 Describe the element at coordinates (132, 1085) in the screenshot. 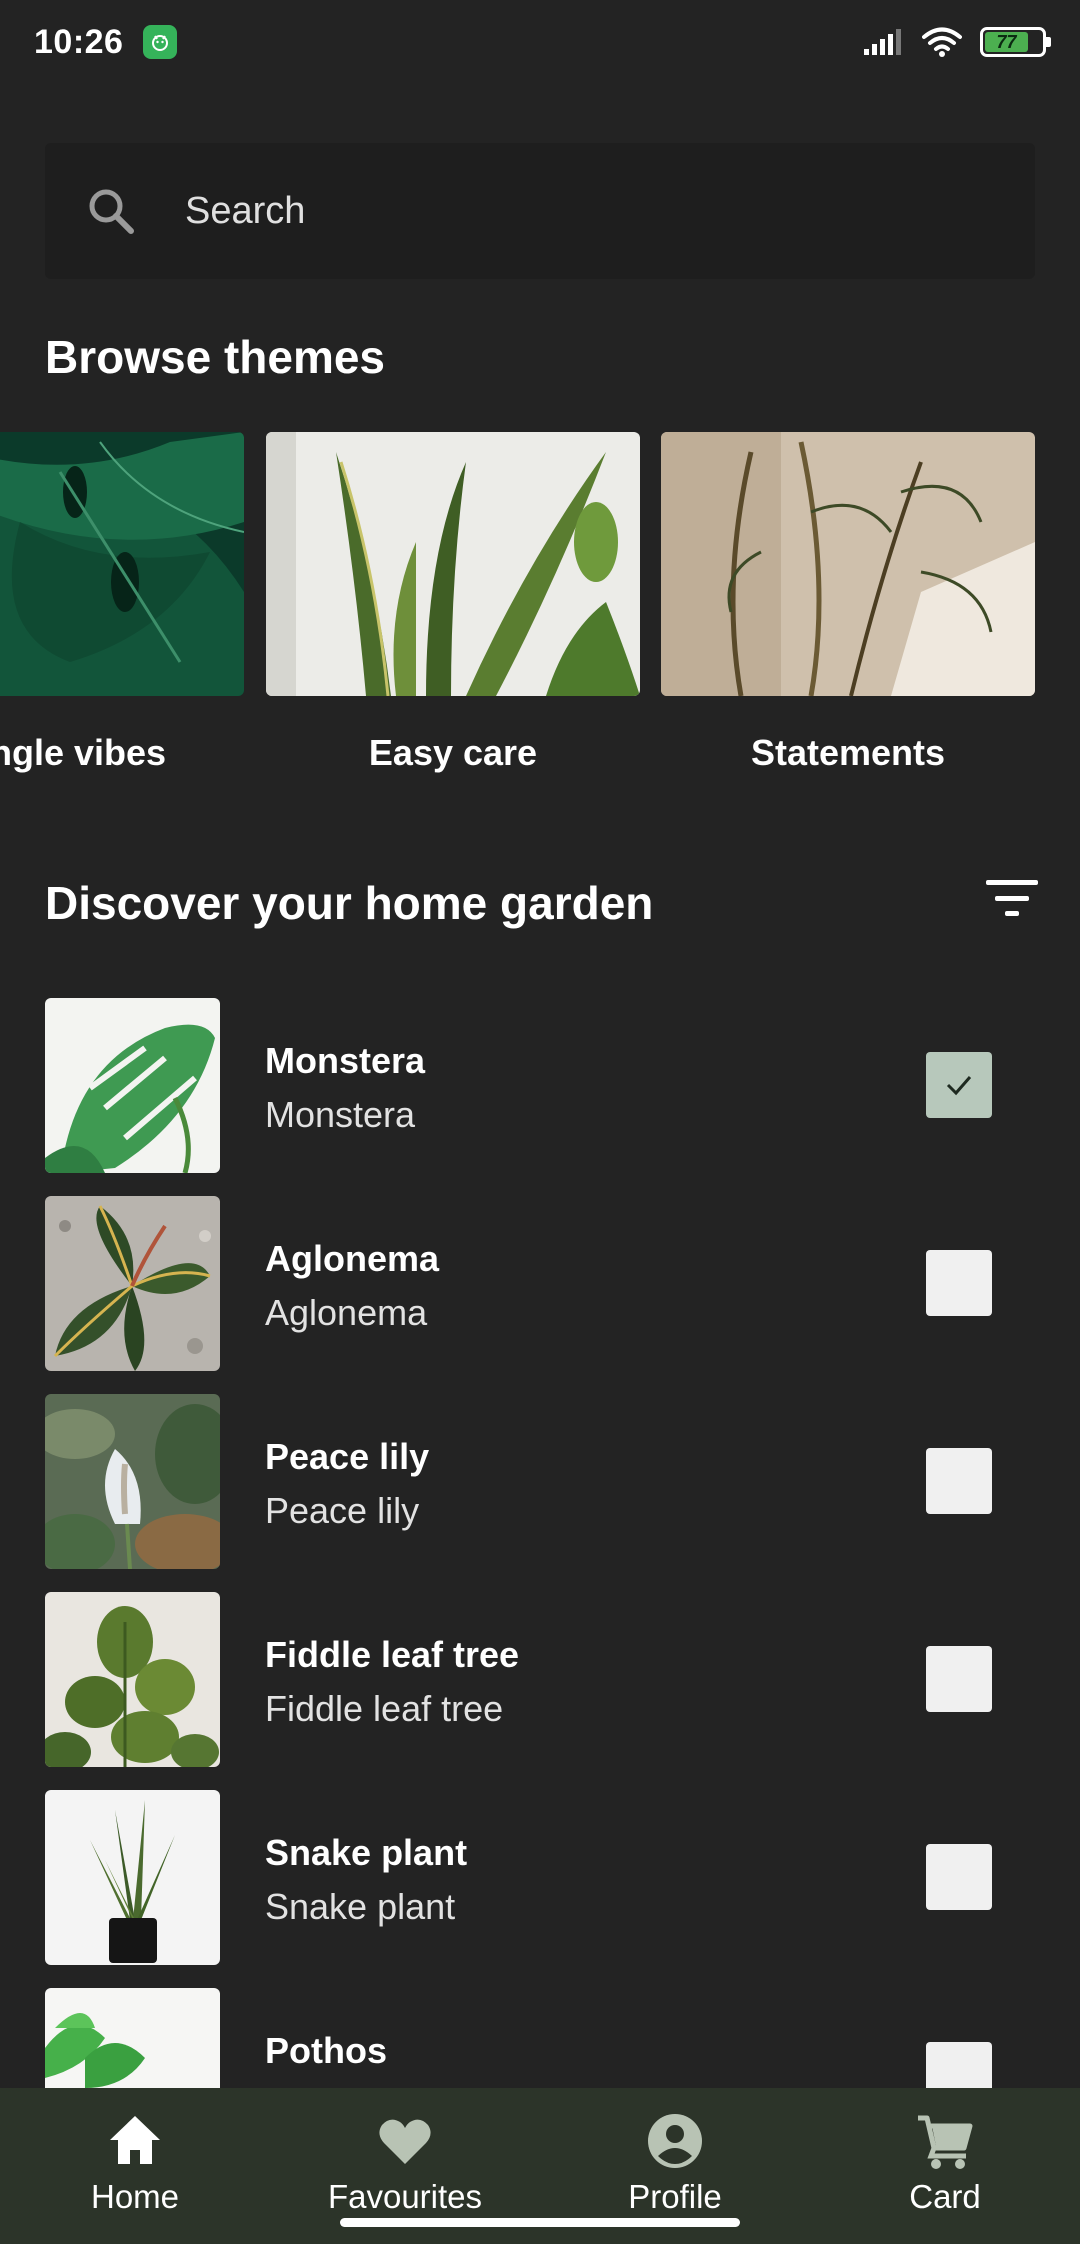

I see `plant-image-monstera` at that location.